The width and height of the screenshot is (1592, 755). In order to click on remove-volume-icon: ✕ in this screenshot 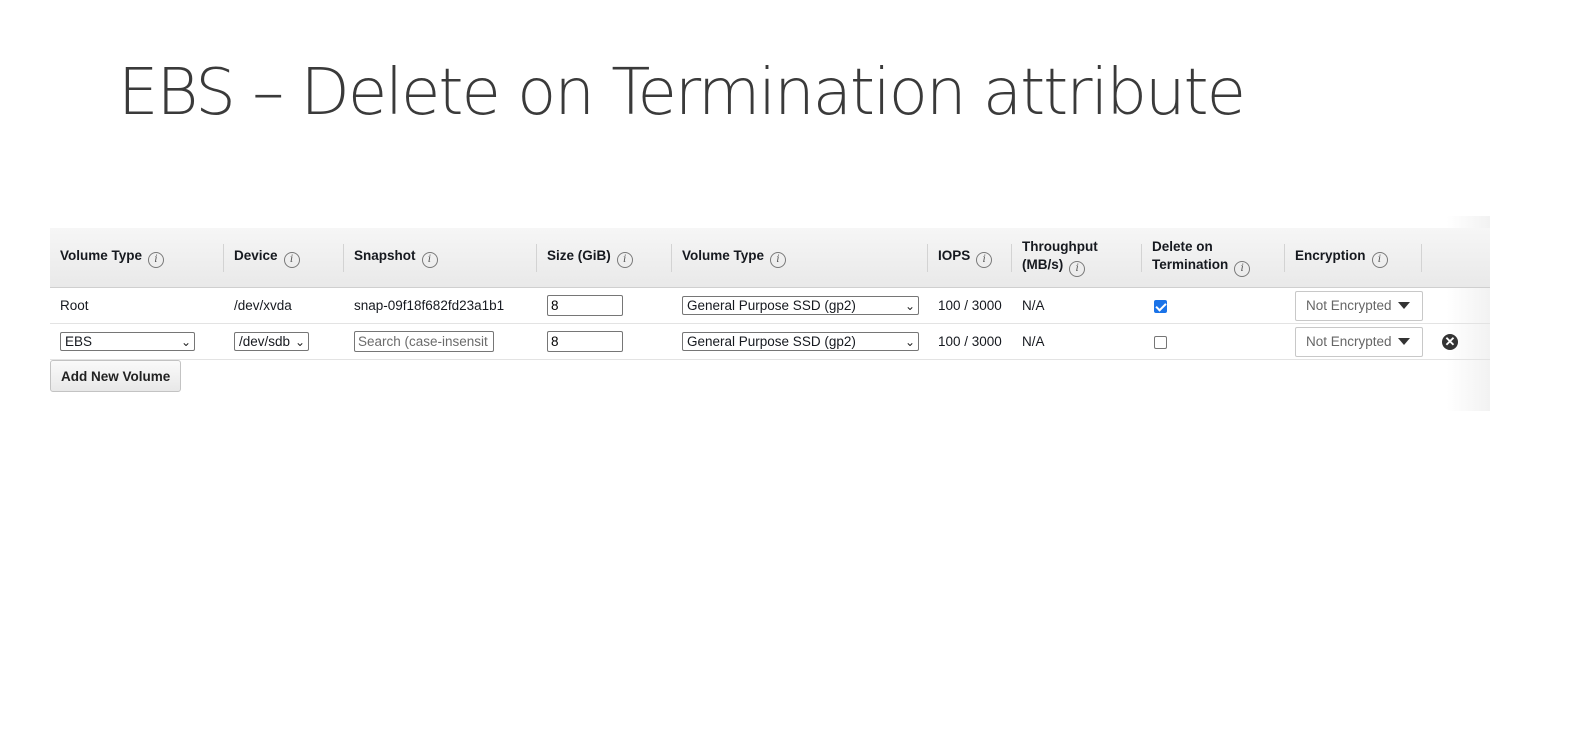, I will do `click(1450, 341)`.